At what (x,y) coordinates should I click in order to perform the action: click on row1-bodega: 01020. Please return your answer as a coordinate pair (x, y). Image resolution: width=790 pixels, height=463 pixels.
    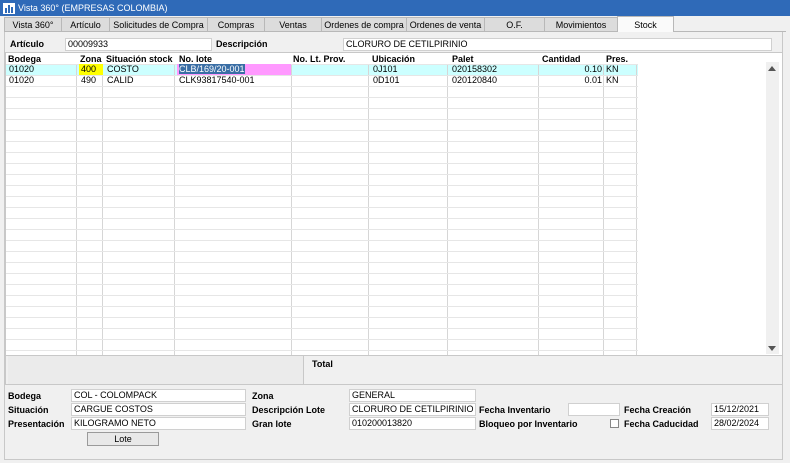
    Looking at the image, I should click on (20, 69).